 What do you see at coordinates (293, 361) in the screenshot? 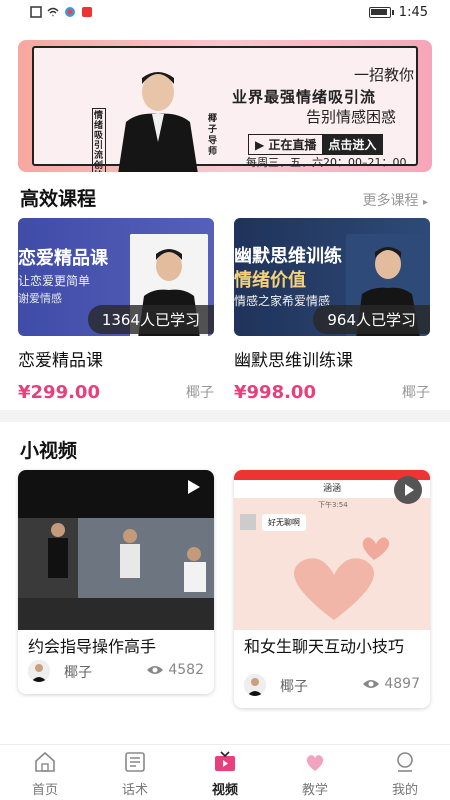
I see `course-name: 幽默思维训练课` at bounding box center [293, 361].